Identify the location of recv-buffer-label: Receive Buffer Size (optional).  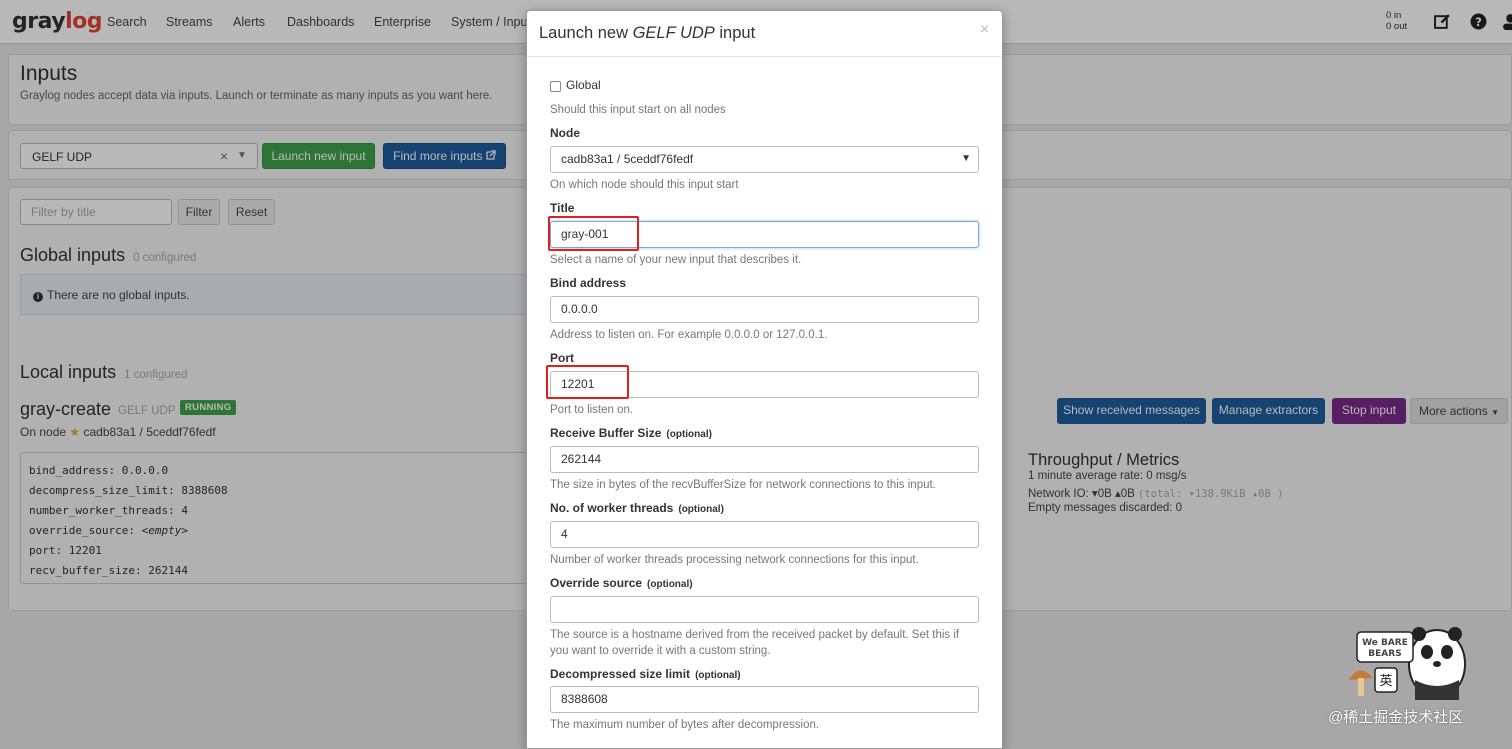
(631, 433).